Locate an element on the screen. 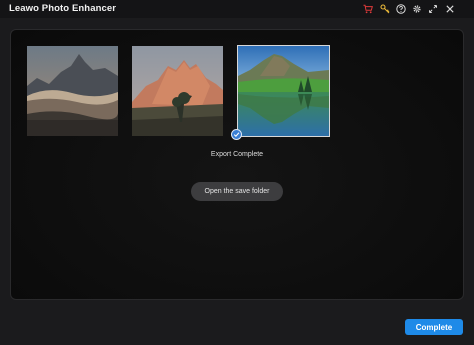  settings-icon is located at coordinates (417, 9).